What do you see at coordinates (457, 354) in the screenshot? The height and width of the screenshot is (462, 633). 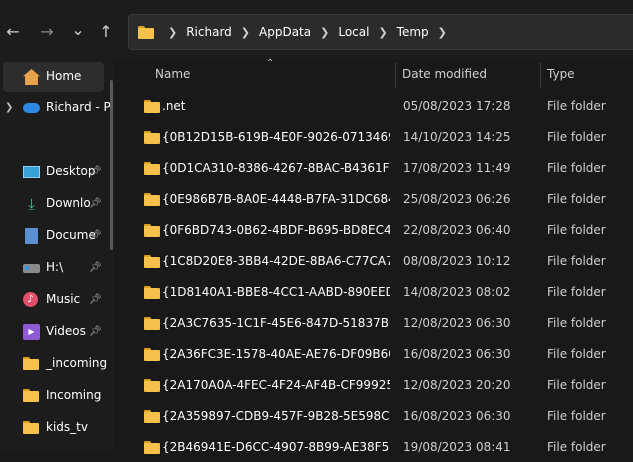 I see `file-date-modified: 16/08/2023 06:30` at bounding box center [457, 354].